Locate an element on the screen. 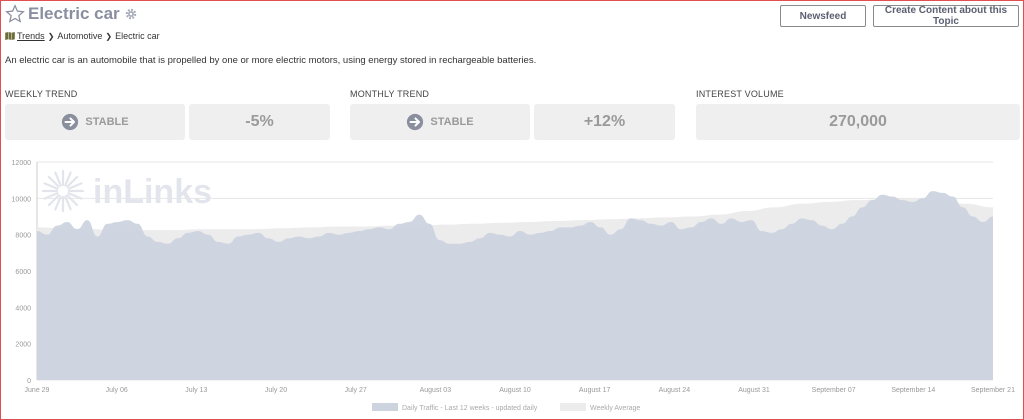  breadcrumb-item-current: Electric car is located at coordinates (137, 36).